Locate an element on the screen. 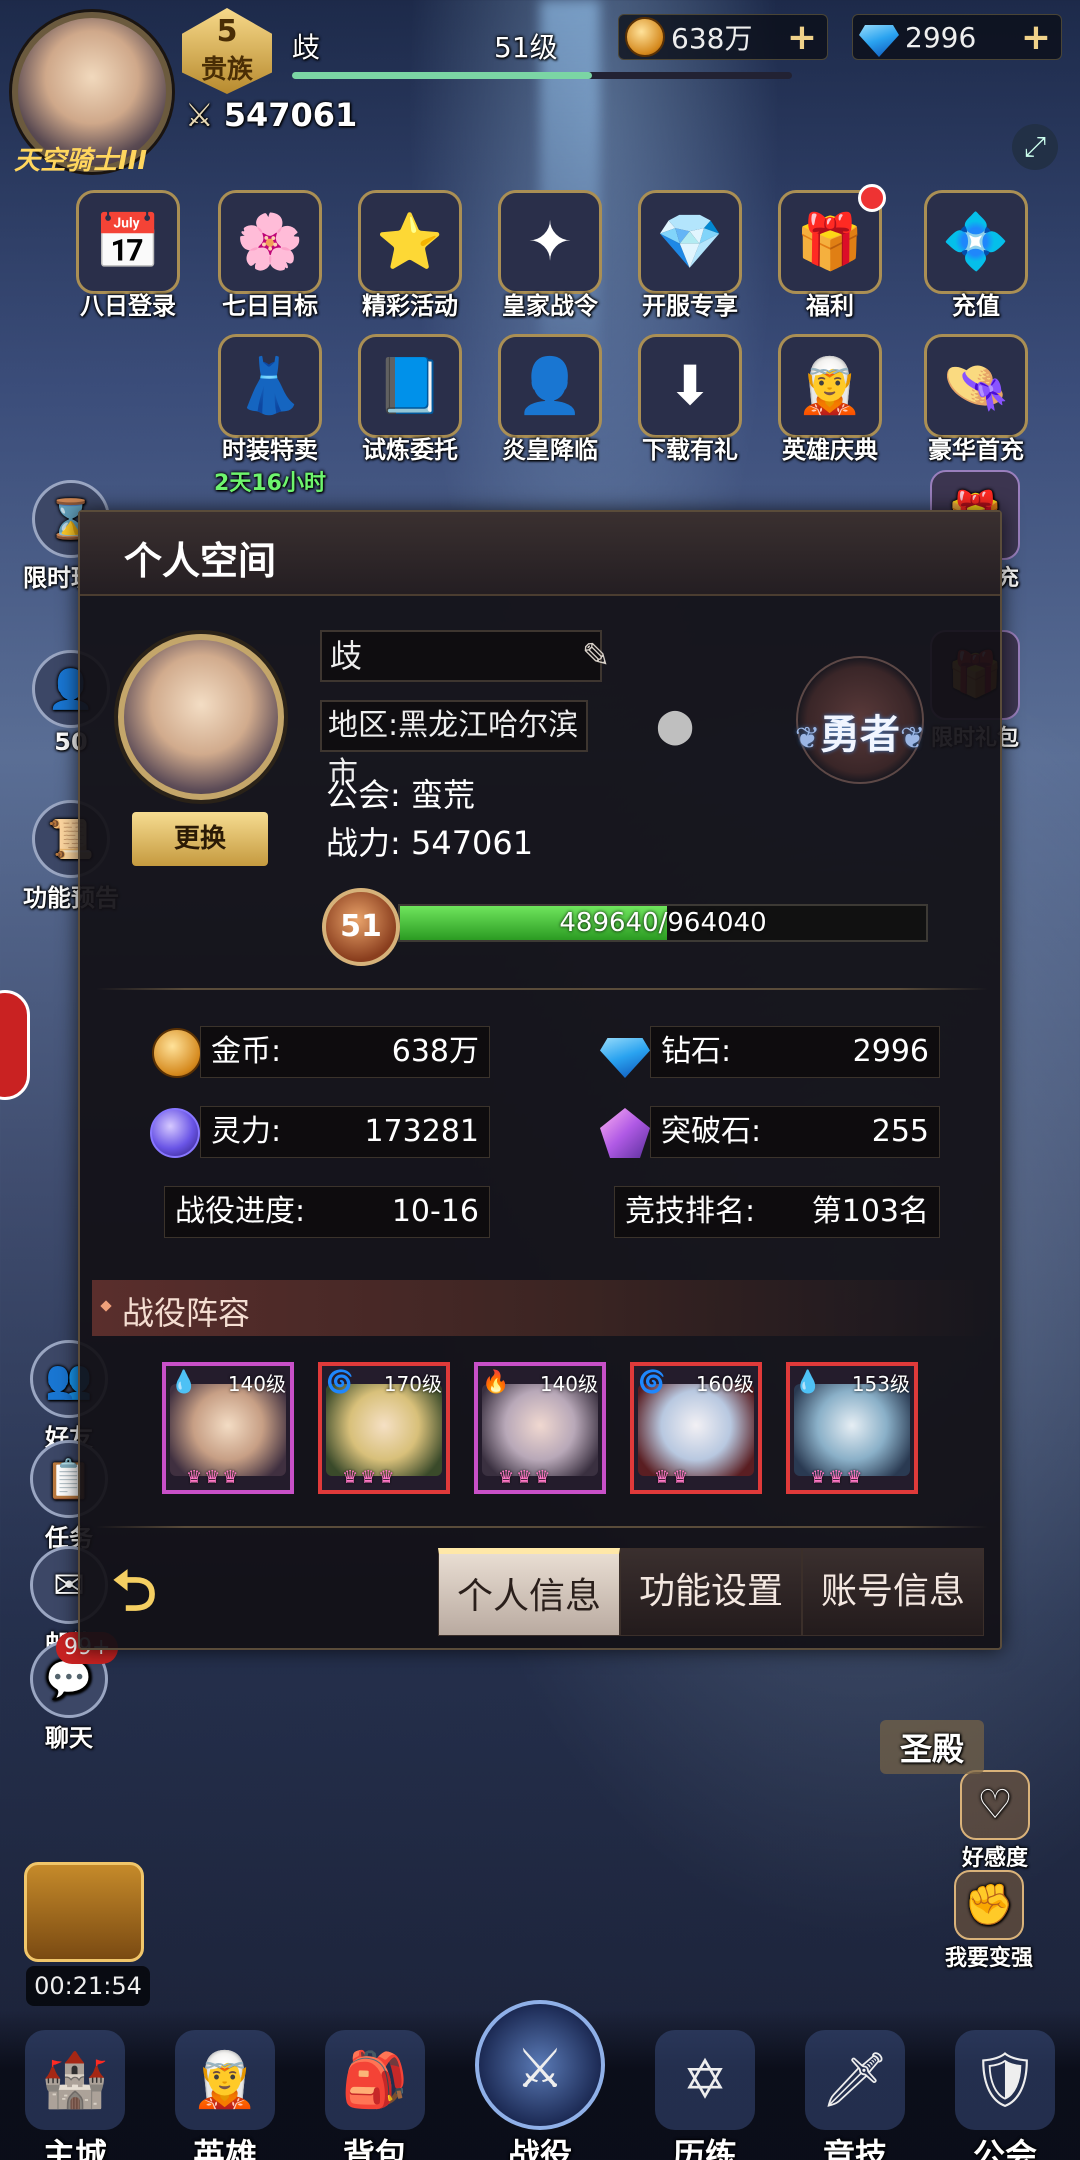 Image resolution: width=1080 pixels, height=2160 pixels. stat-value: 255 is located at coordinates (900, 1131).